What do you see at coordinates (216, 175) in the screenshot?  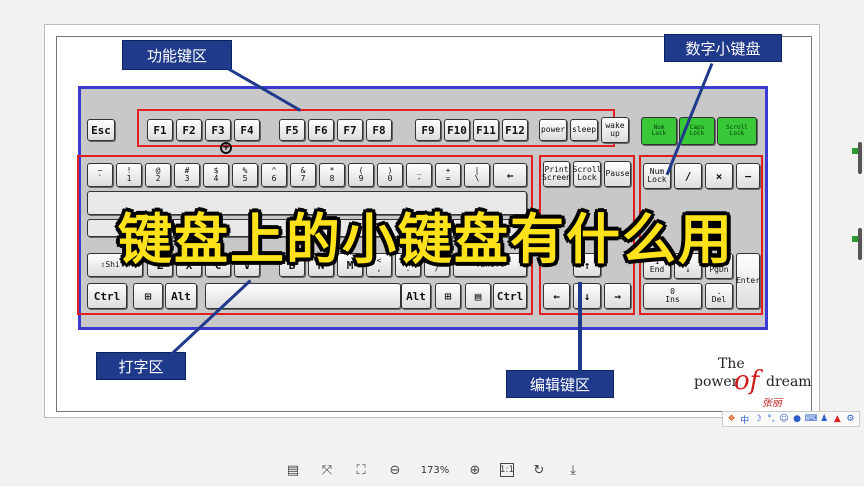 I see `key-4: $ 4` at bounding box center [216, 175].